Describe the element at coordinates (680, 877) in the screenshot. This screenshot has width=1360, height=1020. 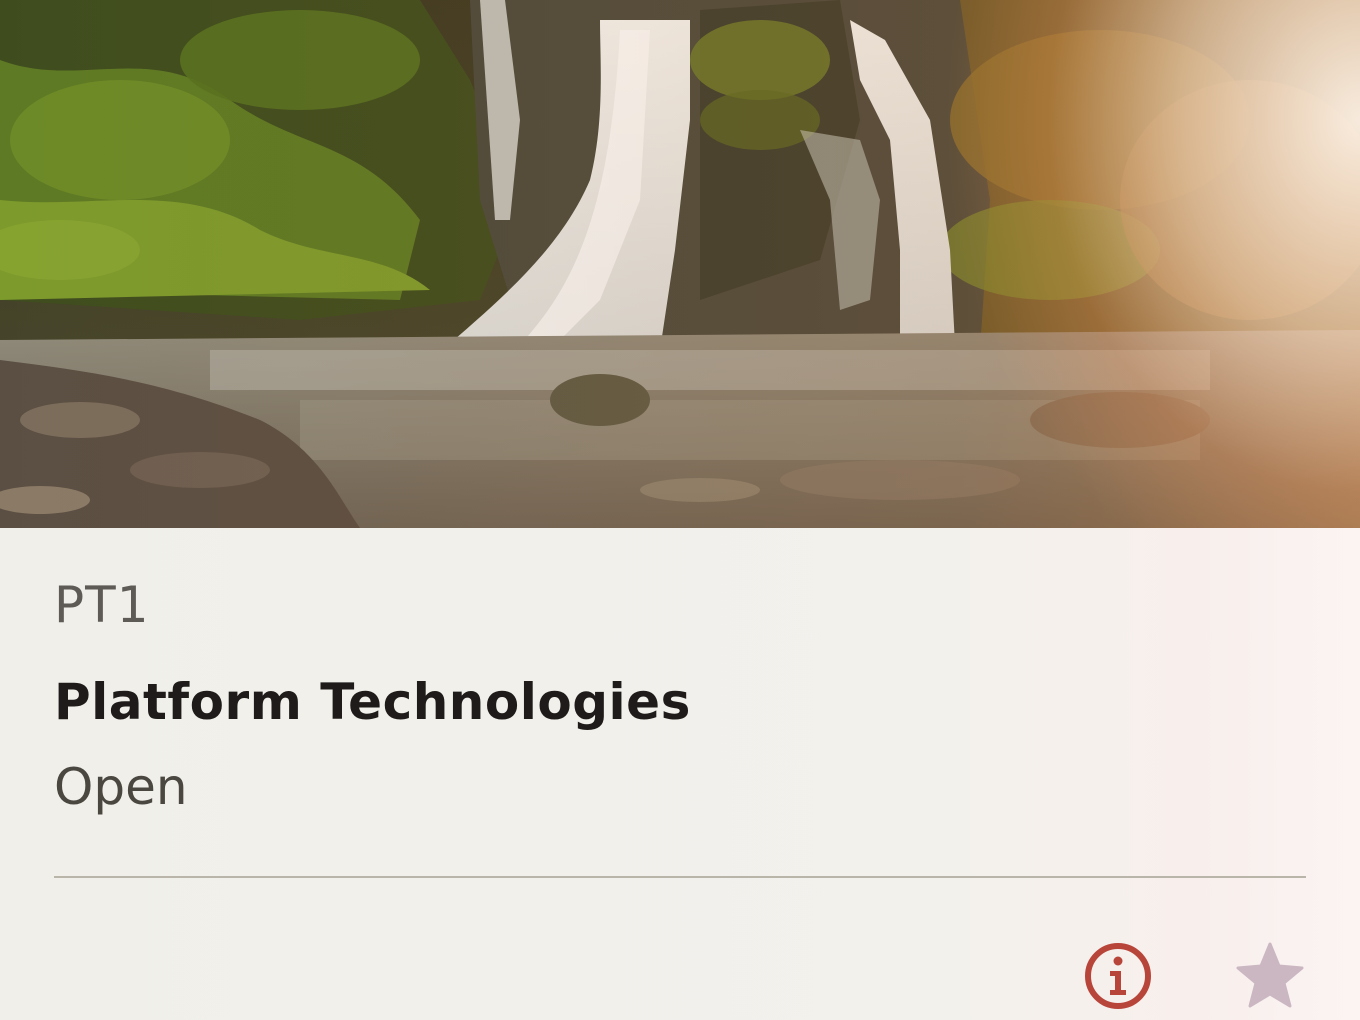
I see `card-divider` at that location.